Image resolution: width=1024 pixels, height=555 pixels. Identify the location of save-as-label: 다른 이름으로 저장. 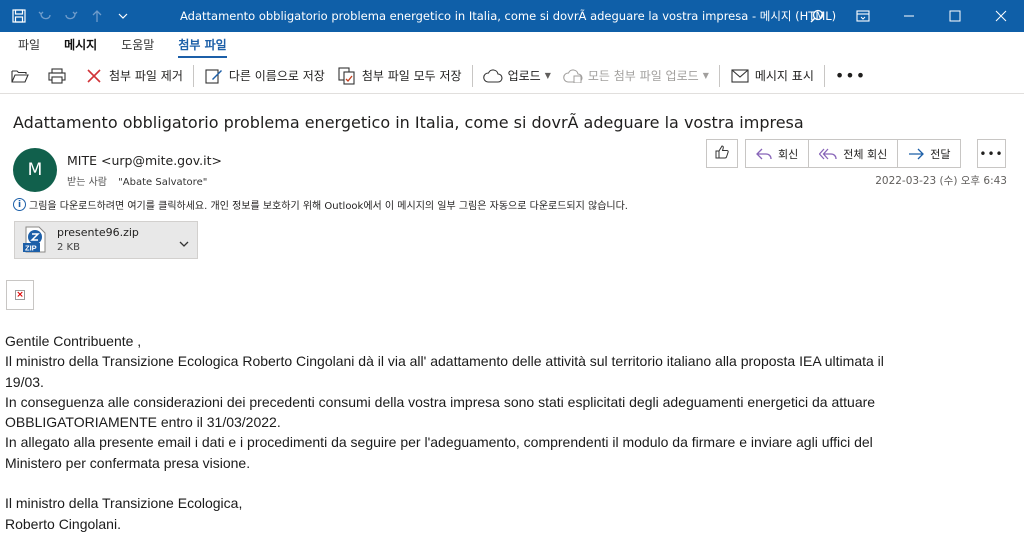
(276, 76).